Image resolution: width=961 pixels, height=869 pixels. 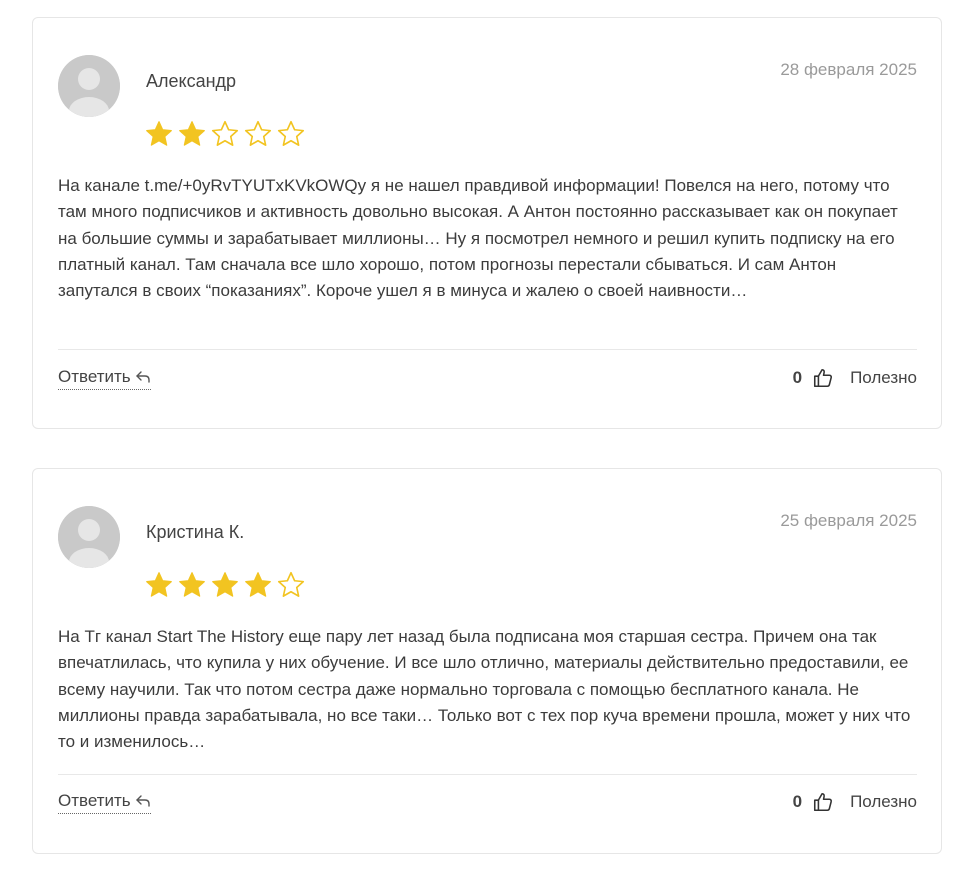 What do you see at coordinates (191, 81) in the screenshot?
I see `review-author: Александр` at bounding box center [191, 81].